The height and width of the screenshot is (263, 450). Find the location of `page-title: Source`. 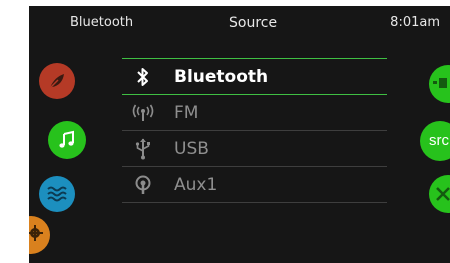

page-title: Source is located at coordinates (253, 23).